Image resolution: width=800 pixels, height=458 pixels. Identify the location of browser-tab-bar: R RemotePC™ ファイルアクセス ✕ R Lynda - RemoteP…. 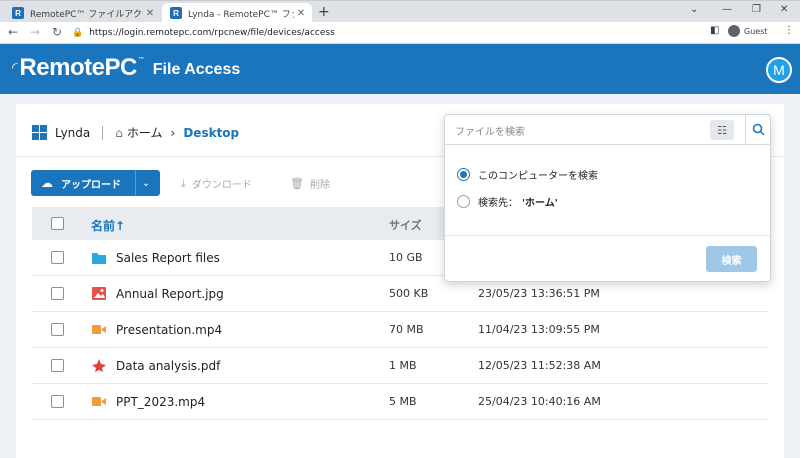
(400, 11).